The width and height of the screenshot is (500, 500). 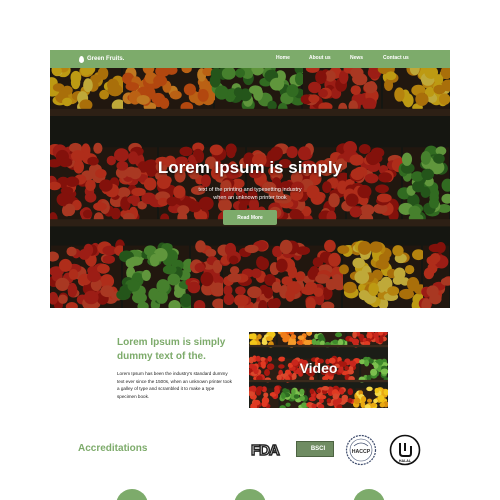 I want to click on accreditations-heading: Accreditations, so click(x=113, y=448).